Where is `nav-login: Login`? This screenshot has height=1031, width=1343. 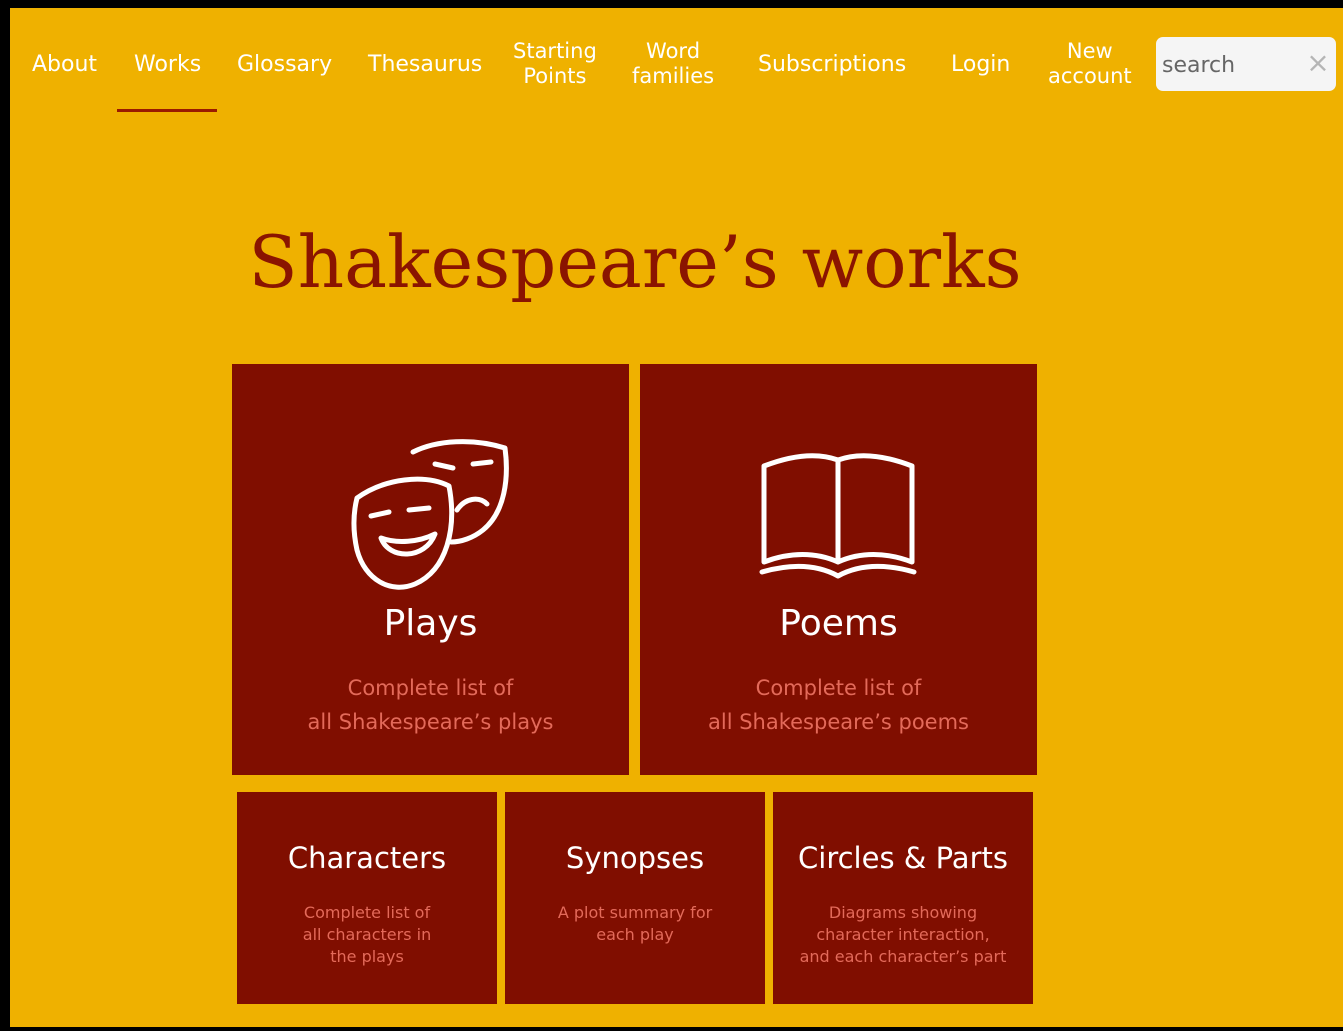 nav-login: Login is located at coordinates (980, 65).